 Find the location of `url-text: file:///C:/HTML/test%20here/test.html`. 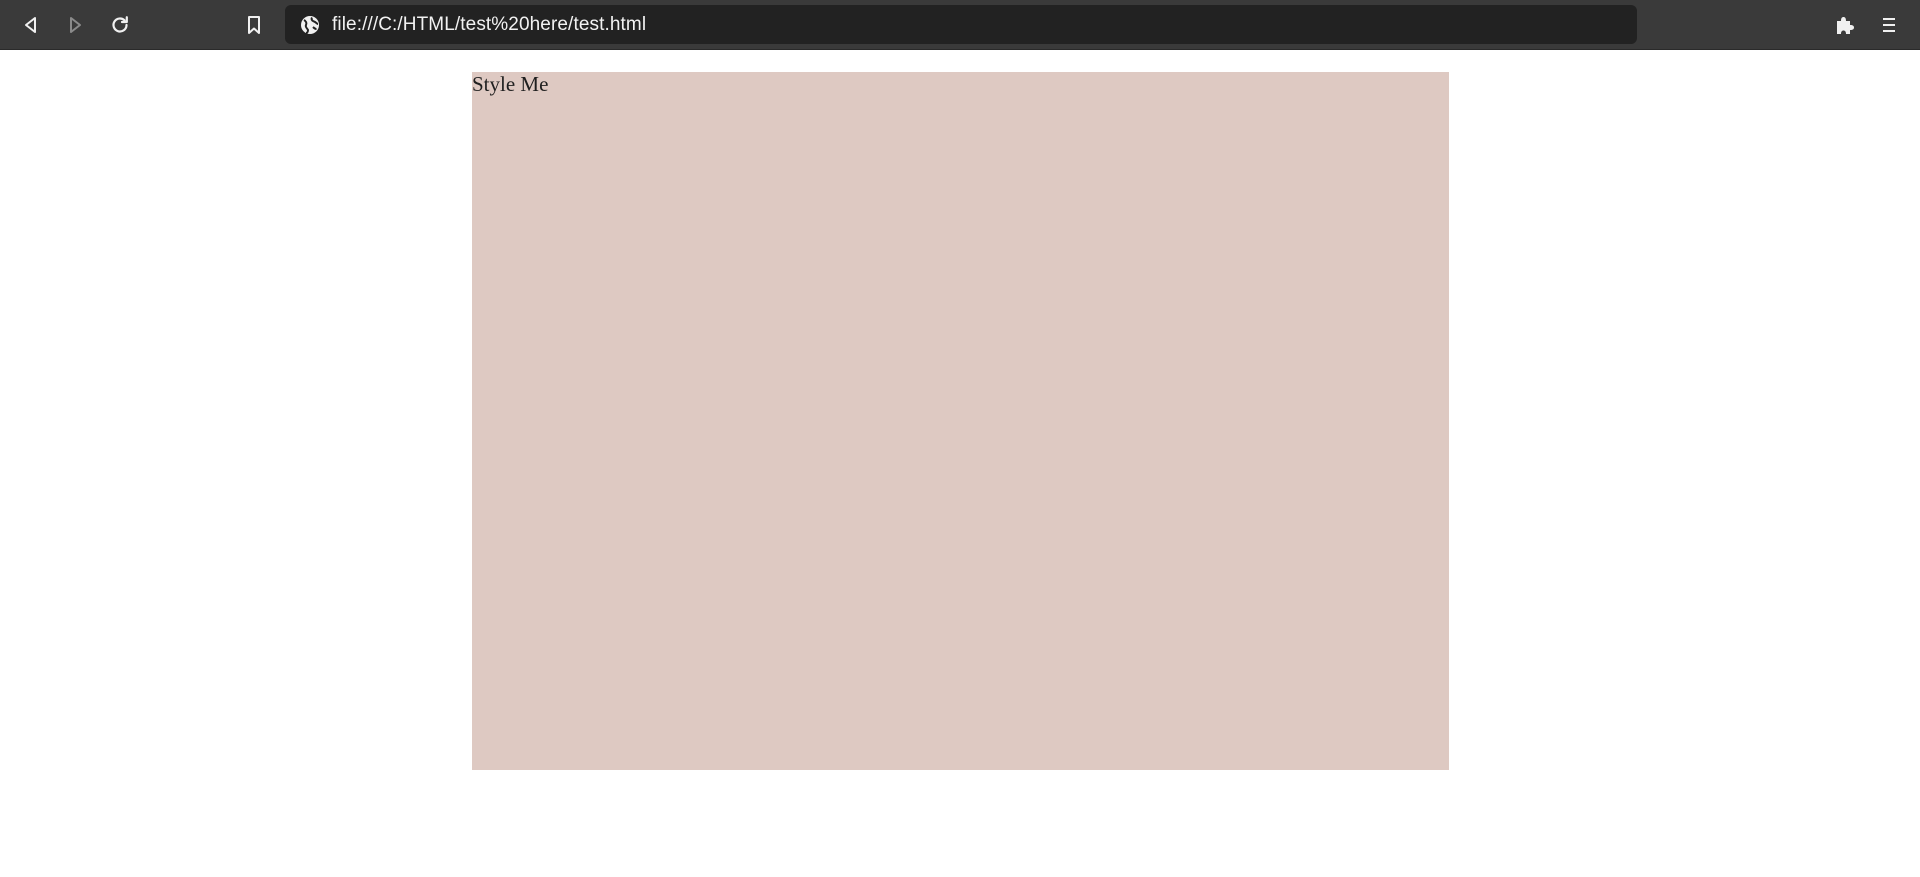

url-text: file:///C:/HTML/test%20here/test.html is located at coordinates (489, 25).